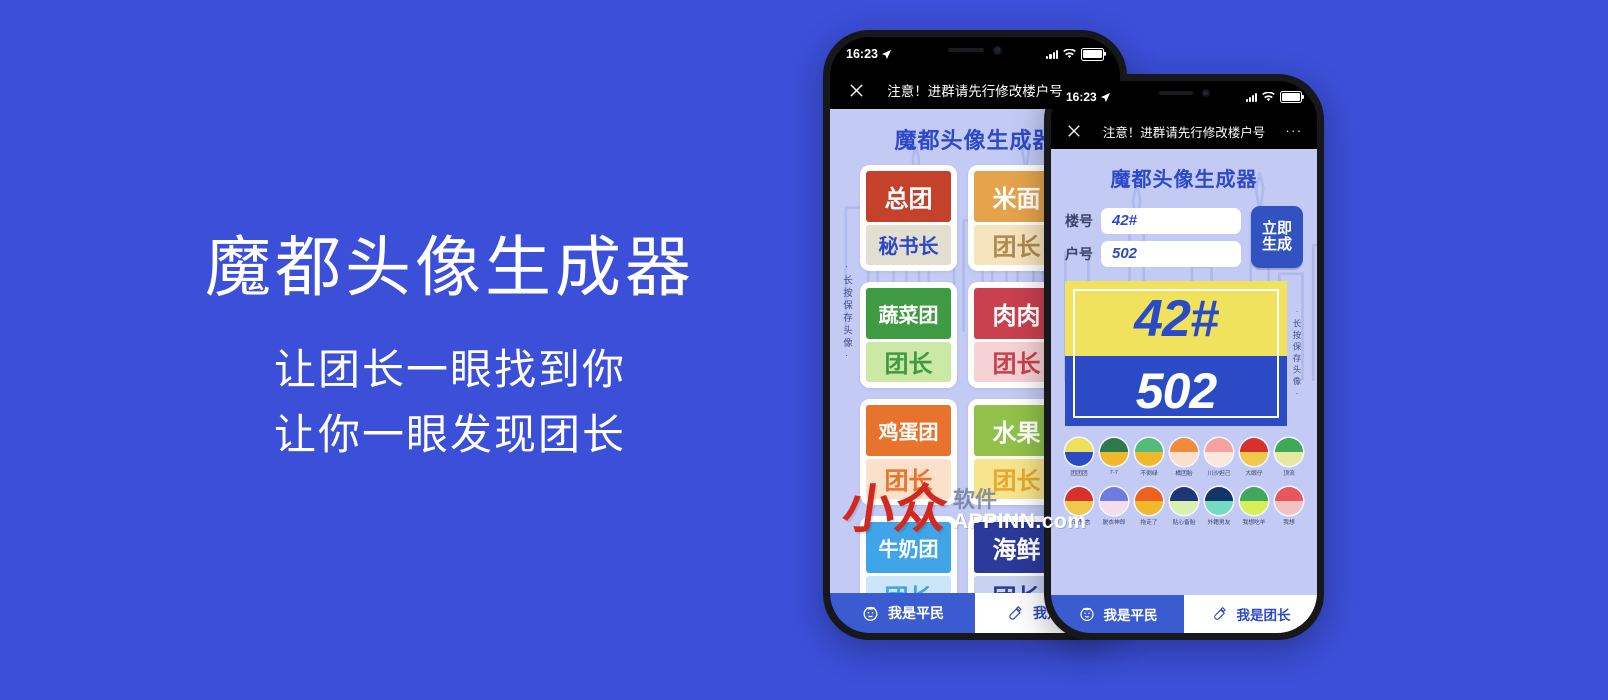 The height and width of the screenshot is (700, 1608). I want to click on front-phone-save-tip: ·长按保存头像·, so click(1297, 353).